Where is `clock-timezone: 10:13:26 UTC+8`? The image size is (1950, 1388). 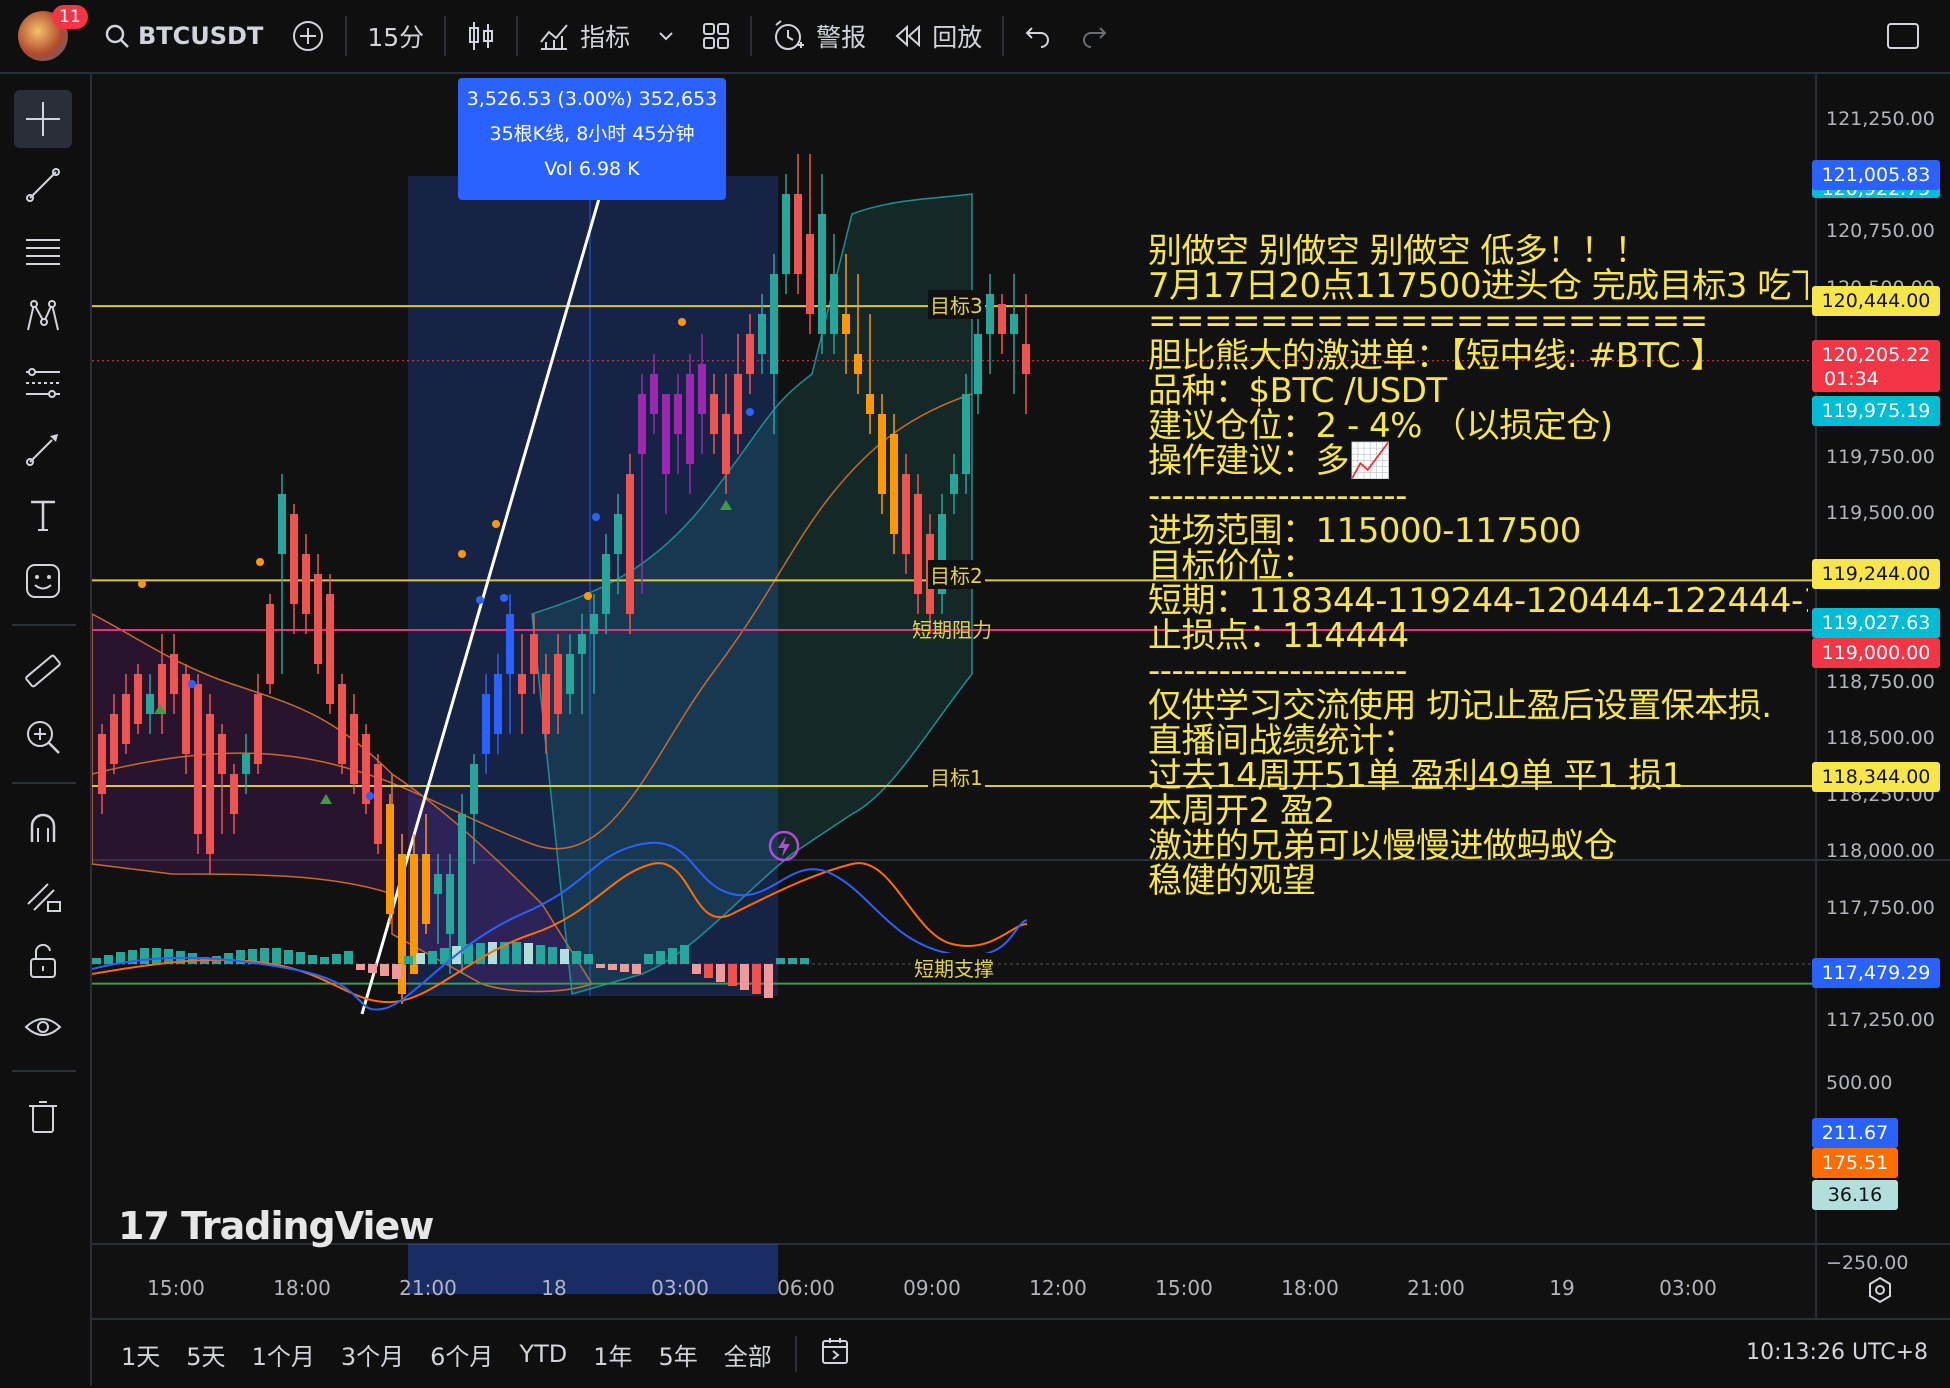 clock-timezone: 10:13:26 UTC+8 is located at coordinates (1837, 1352).